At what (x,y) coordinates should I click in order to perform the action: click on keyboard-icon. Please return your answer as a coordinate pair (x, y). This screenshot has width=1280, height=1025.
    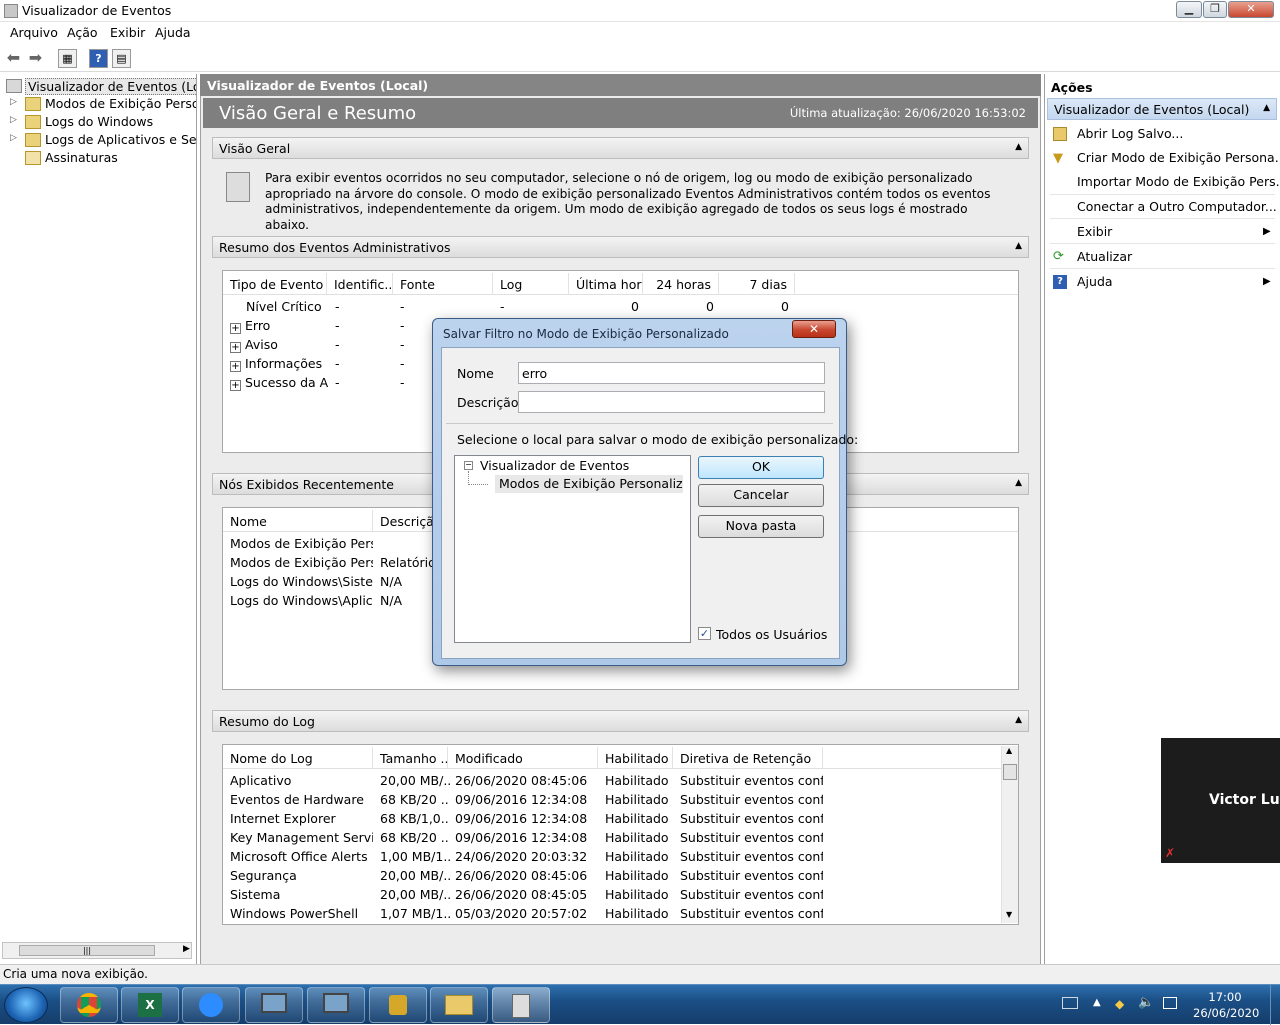
    Looking at the image, I should click on (1070, 1003).